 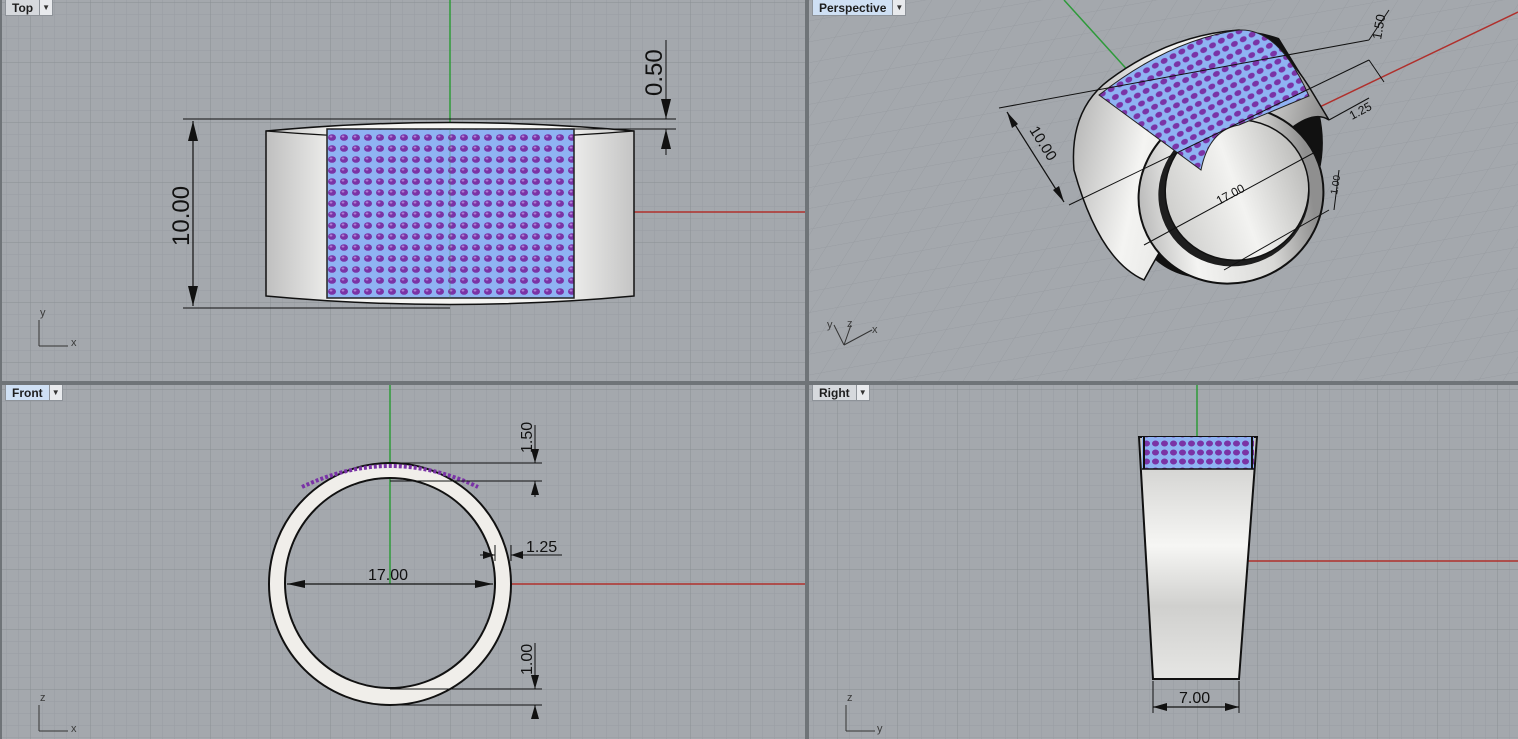 What do you see at coordinates (834, 393) in the screenshot?
I see `viewport-title: Right` at bounding box center [834, 393].